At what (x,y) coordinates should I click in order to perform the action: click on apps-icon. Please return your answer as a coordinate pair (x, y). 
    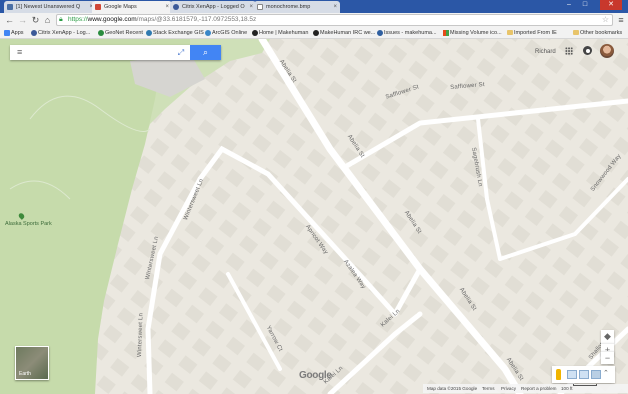
    Looking at the image, I should click on (7, 33).